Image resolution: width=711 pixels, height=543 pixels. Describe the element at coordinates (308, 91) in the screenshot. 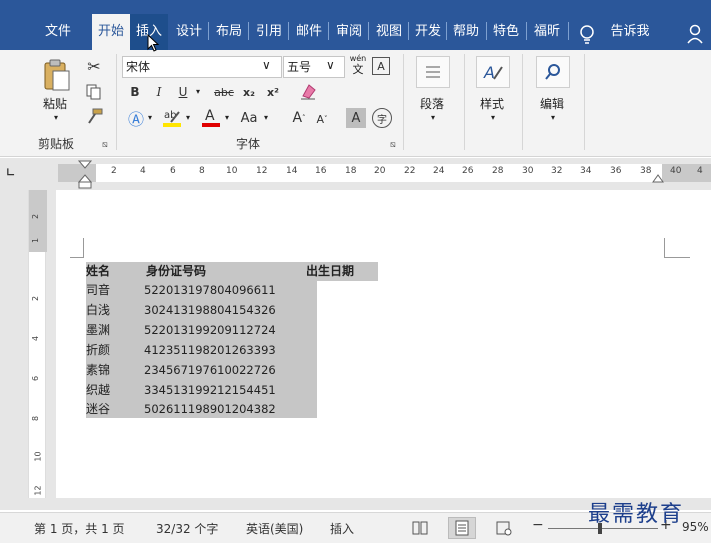

I see `clear-formatting-icon` at that location.